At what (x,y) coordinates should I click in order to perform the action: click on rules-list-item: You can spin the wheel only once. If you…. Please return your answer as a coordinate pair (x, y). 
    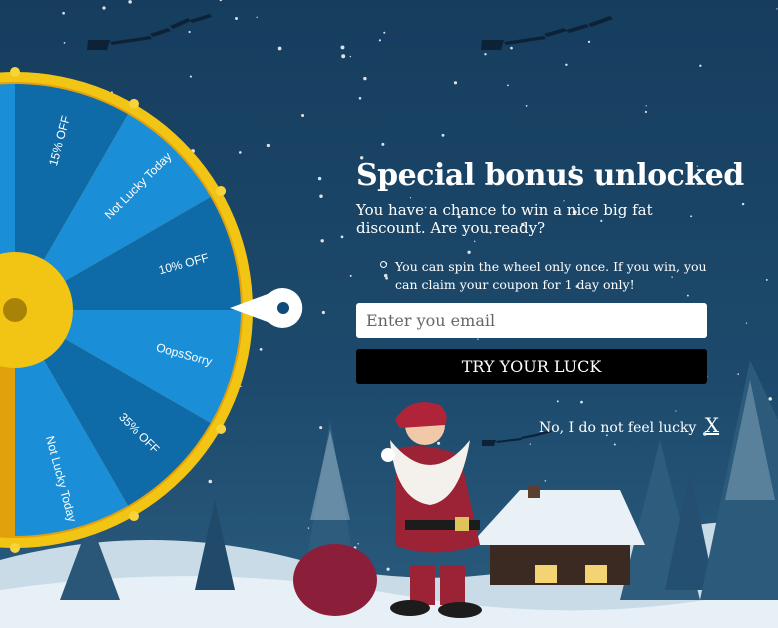
    Looking at the image, I should click on (552, 276).